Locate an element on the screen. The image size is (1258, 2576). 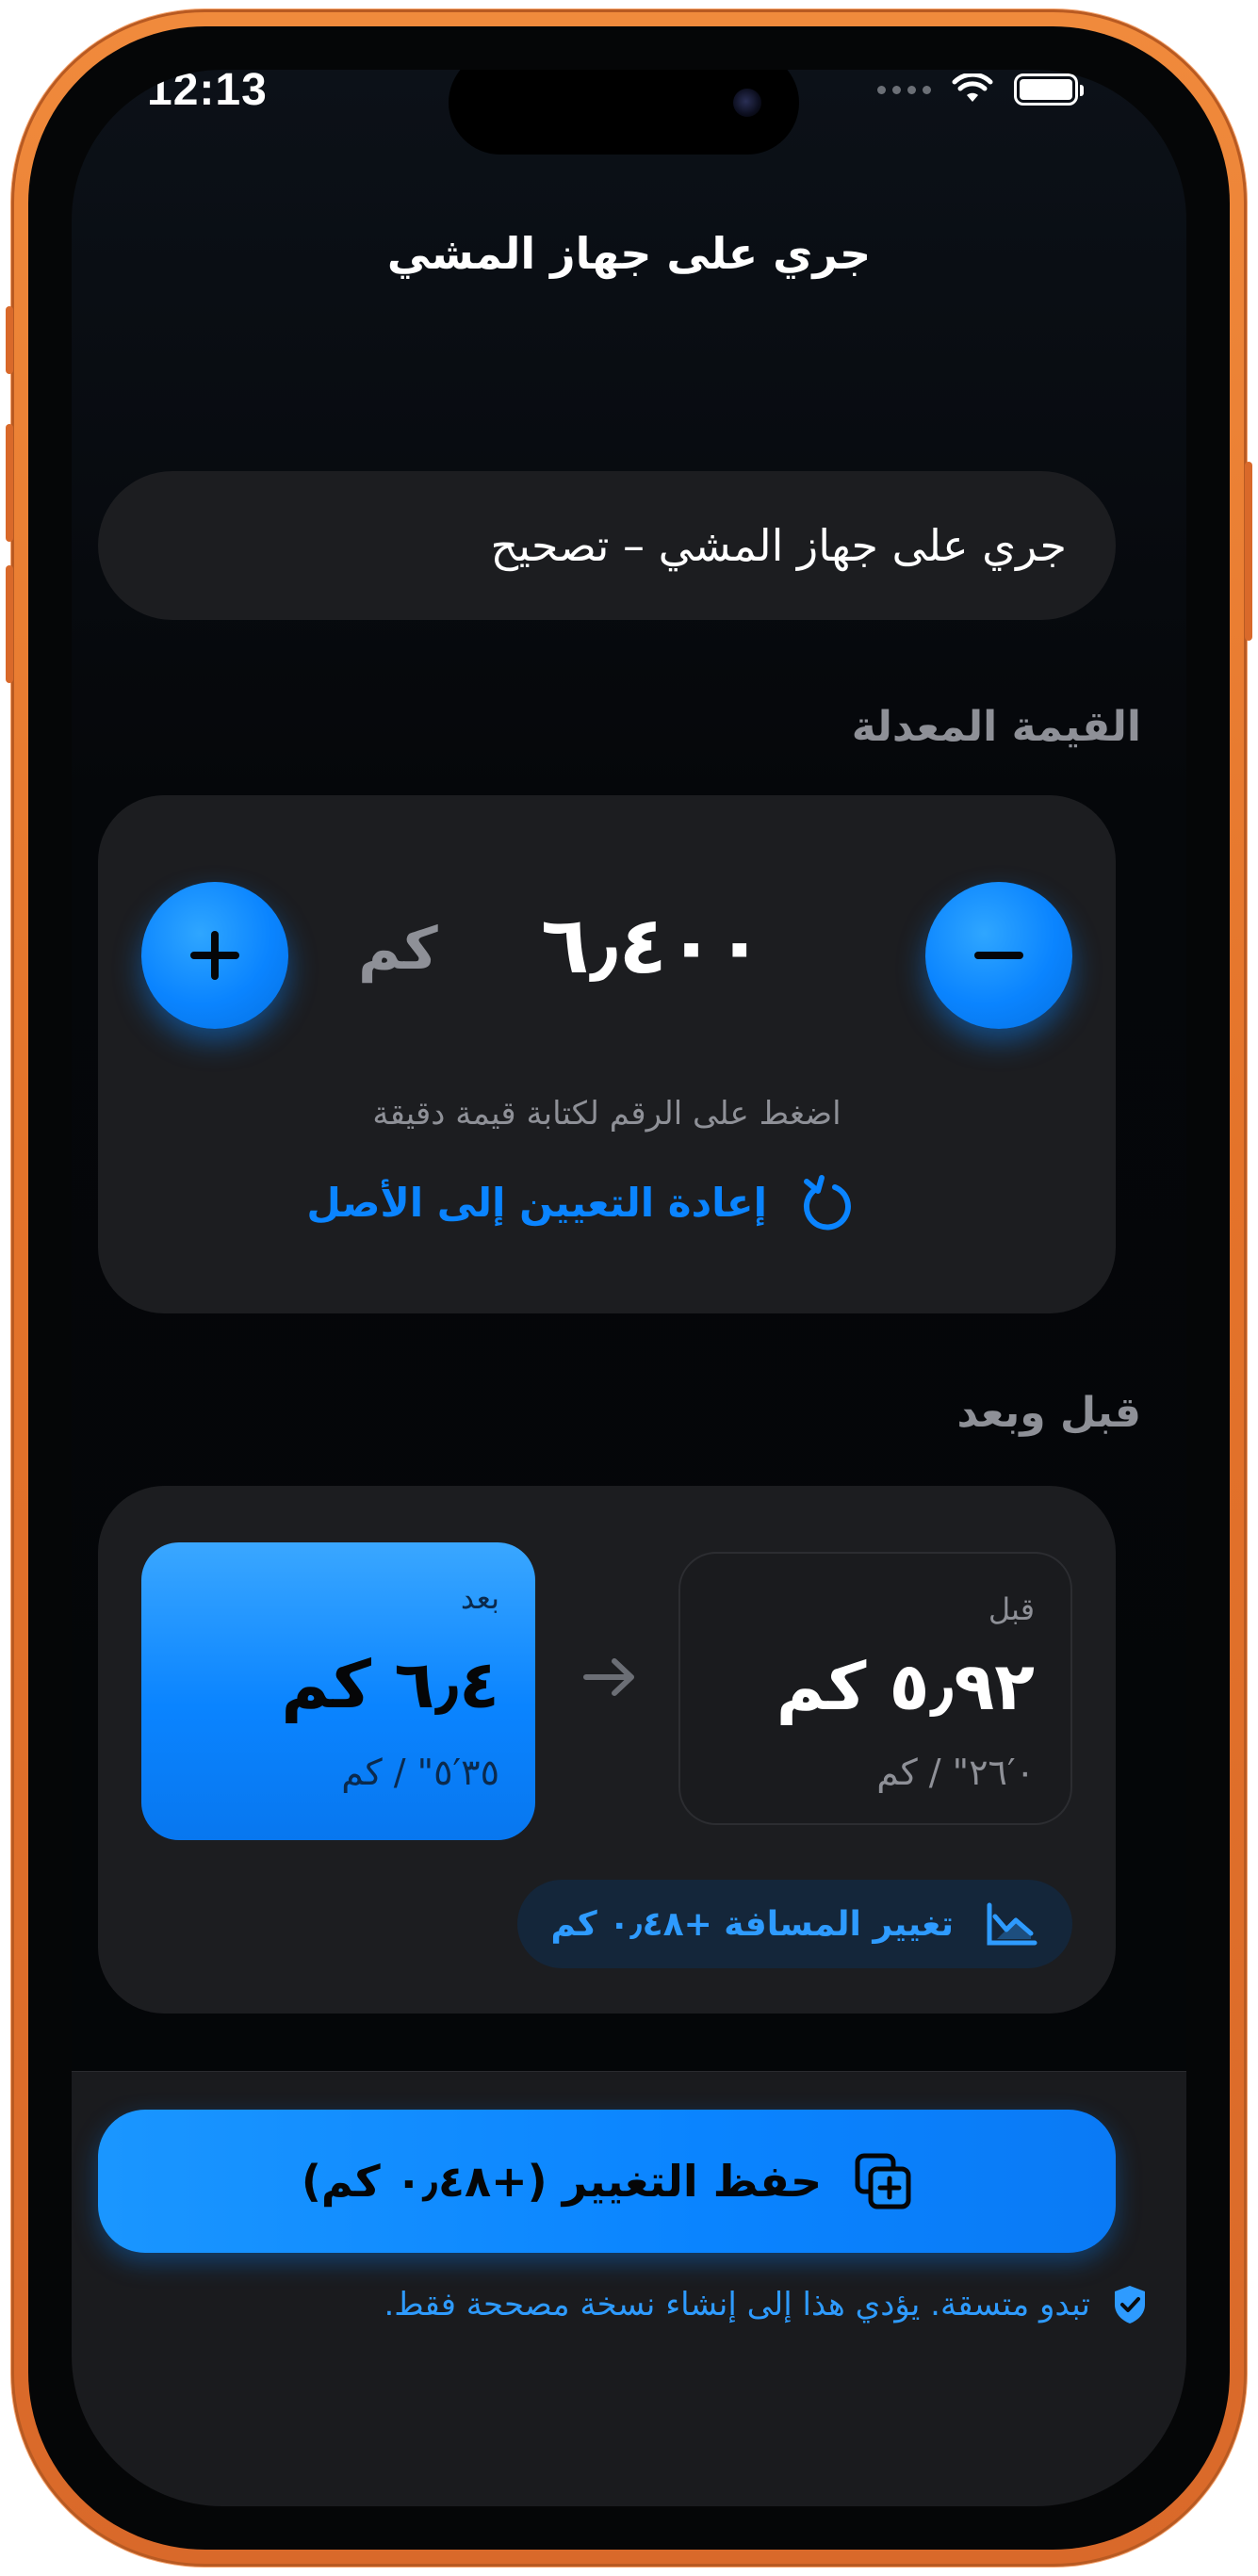
wifi-icon is located at coordinates (972, 87).